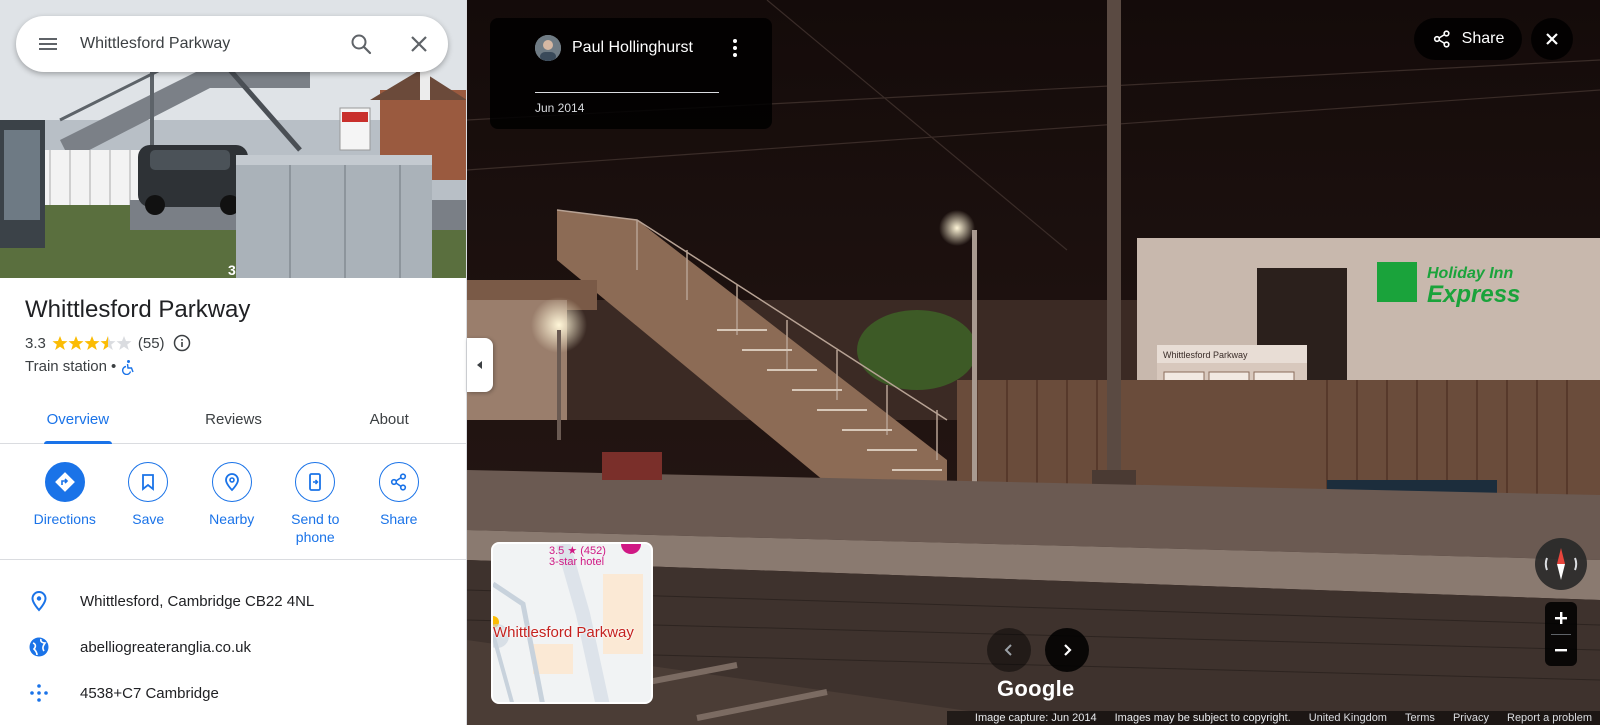  What do you see at coordinates (232, 519) in the screenshot?
I see `nearby-label: Nearby` at bounding box center [232, 519].